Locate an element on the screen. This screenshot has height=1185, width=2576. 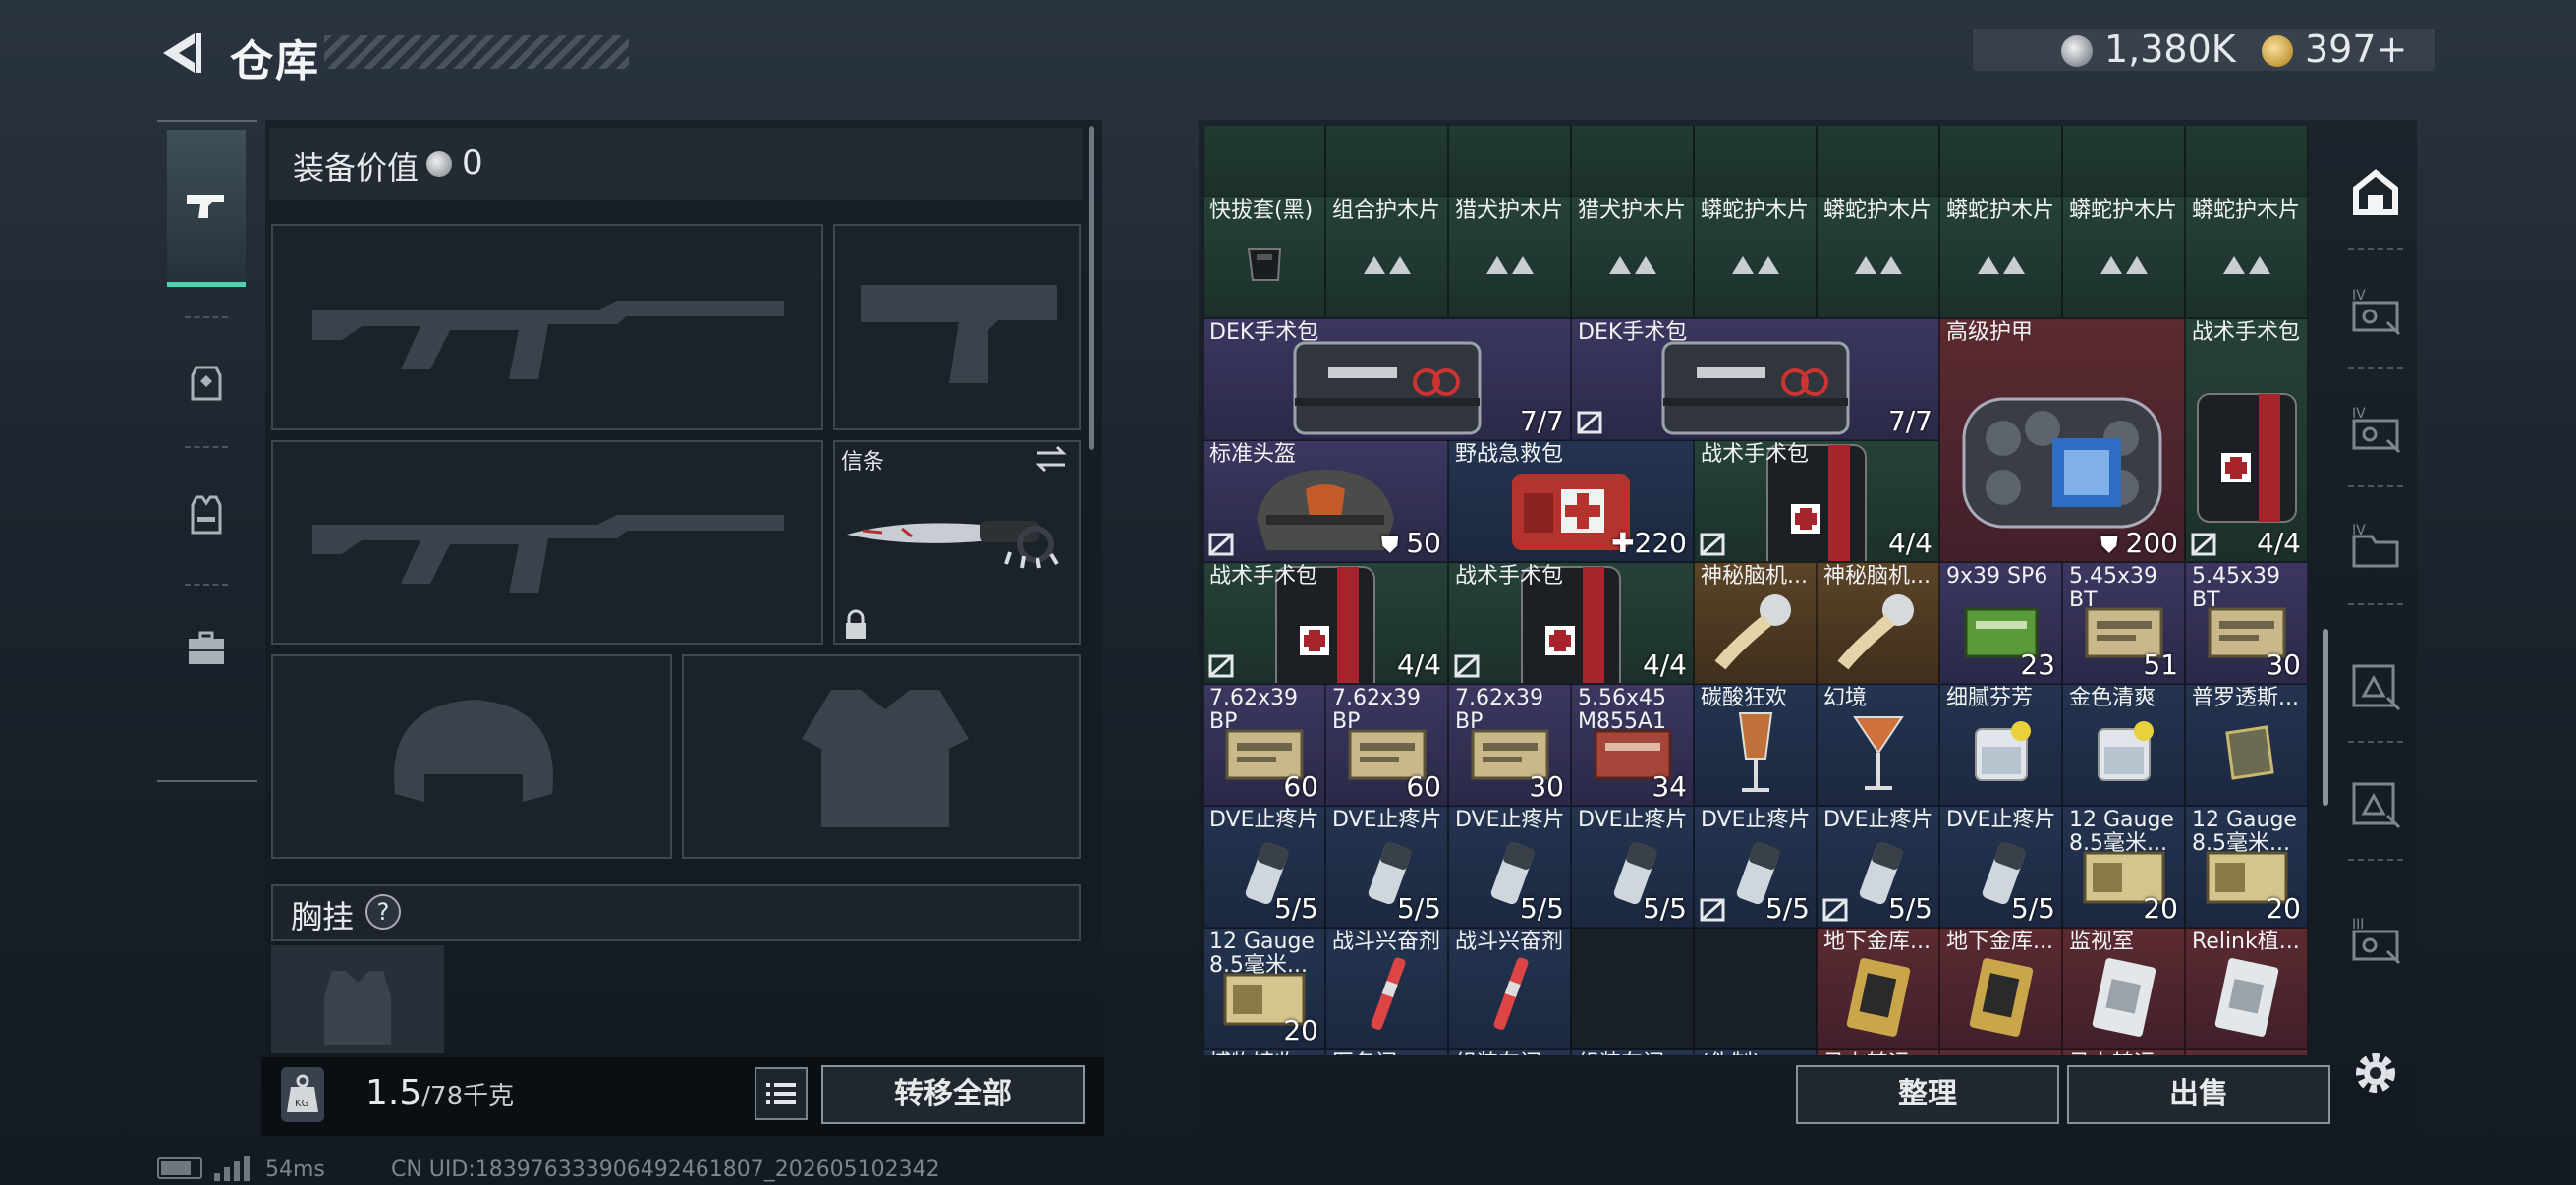
tab-iii: III is located at coordinates (2375, 942).